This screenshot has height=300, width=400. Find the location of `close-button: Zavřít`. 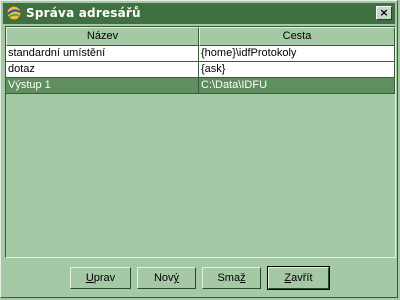

close-button: Zavřít is located at coordinates (298, 278).